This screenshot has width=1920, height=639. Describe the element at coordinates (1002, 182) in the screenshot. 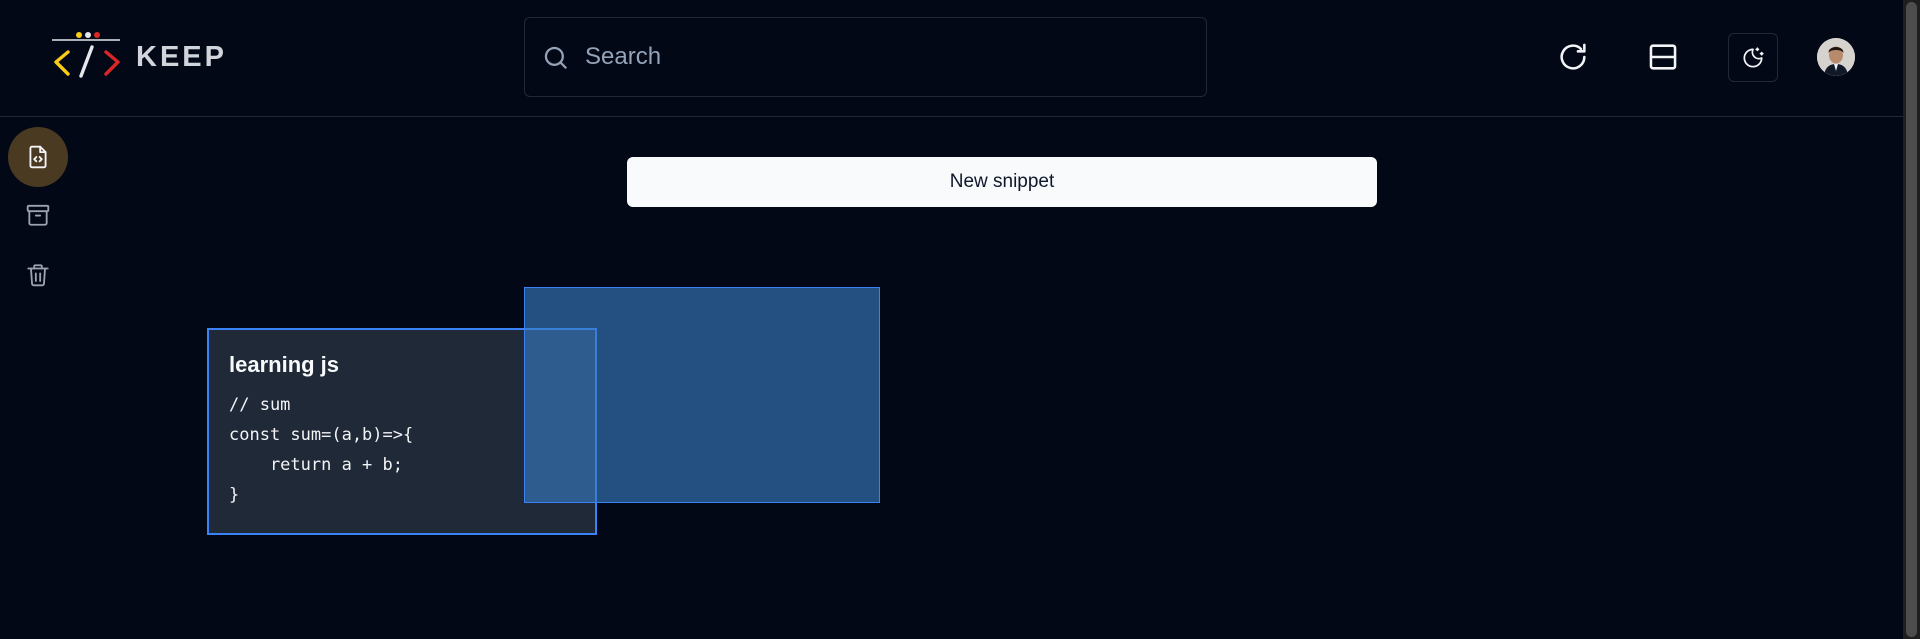

I see `new-snippet-button: New snippet` at that location.